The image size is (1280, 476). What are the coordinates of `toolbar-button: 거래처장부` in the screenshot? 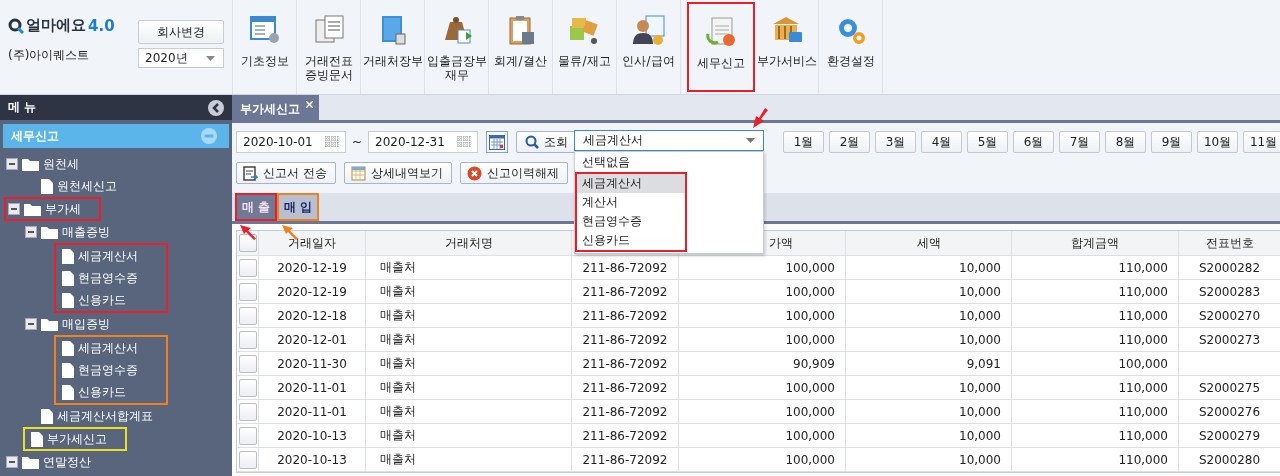 It's located at (393, 47).